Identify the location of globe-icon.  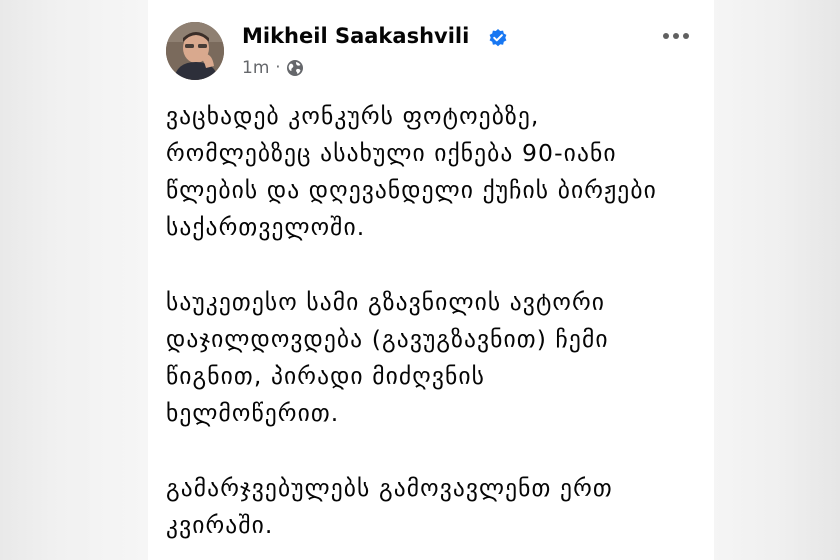
(295, 68).